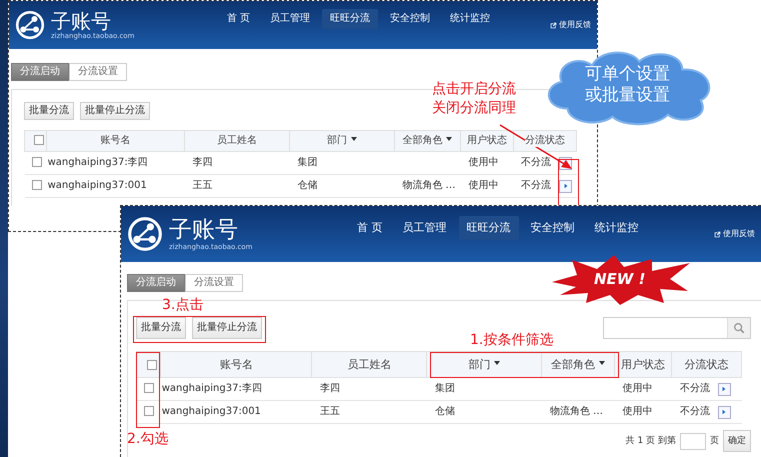  I want to click on annotation-text: 2.勾选, so click(147, 439).